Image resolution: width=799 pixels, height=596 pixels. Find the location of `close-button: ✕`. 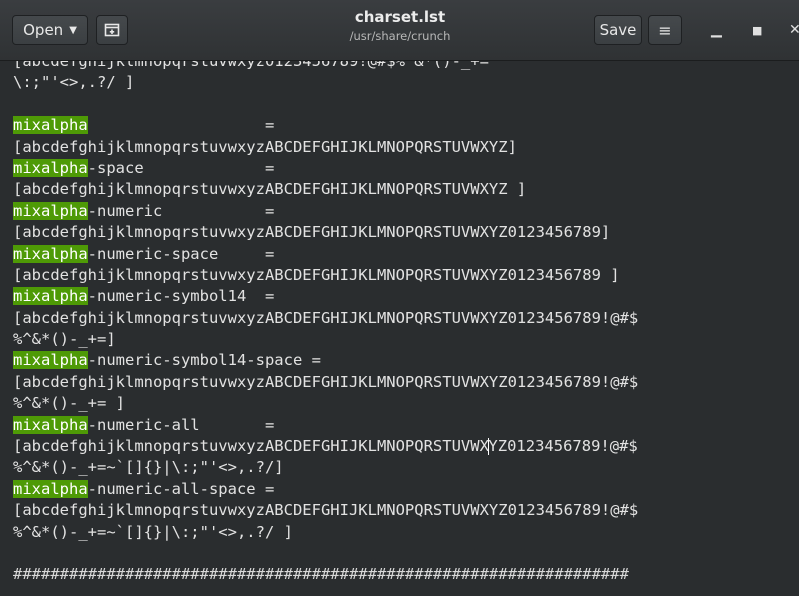

close-button: ✕ is located at coordinates (794, 30).